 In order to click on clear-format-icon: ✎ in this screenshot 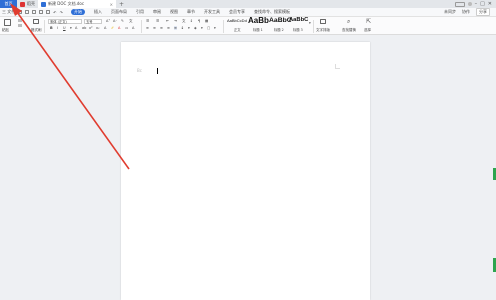, I will do `click(122, 21)`.